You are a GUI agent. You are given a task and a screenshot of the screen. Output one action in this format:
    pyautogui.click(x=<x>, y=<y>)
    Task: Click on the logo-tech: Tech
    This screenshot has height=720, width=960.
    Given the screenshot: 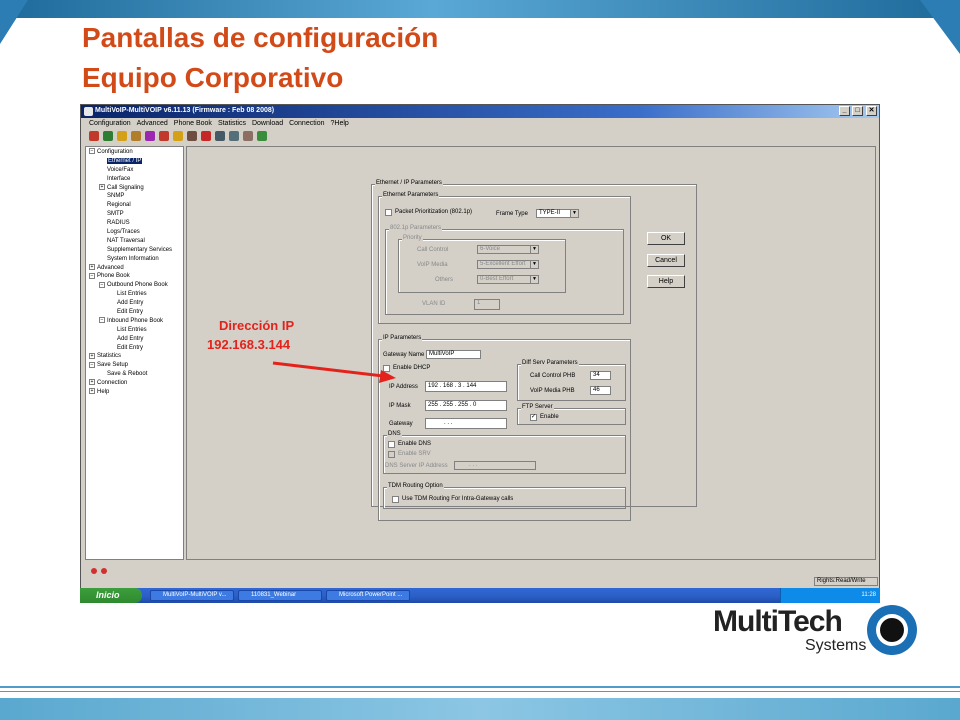 What is the action you would take?
    pyautogui.click(x=810, y=621)
    